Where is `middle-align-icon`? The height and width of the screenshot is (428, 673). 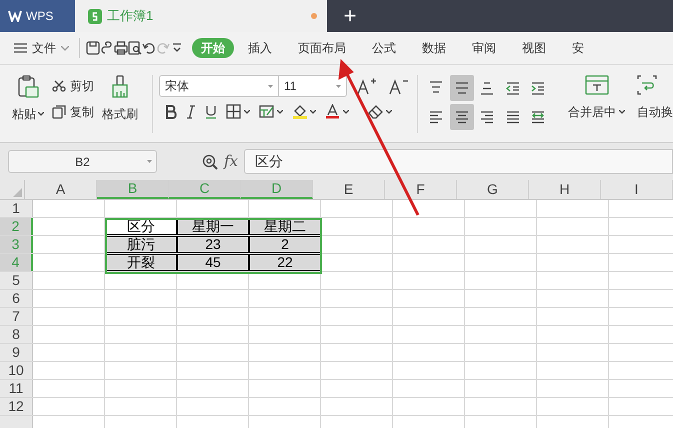 middle-align-icon is located at coordinates (462, 88).